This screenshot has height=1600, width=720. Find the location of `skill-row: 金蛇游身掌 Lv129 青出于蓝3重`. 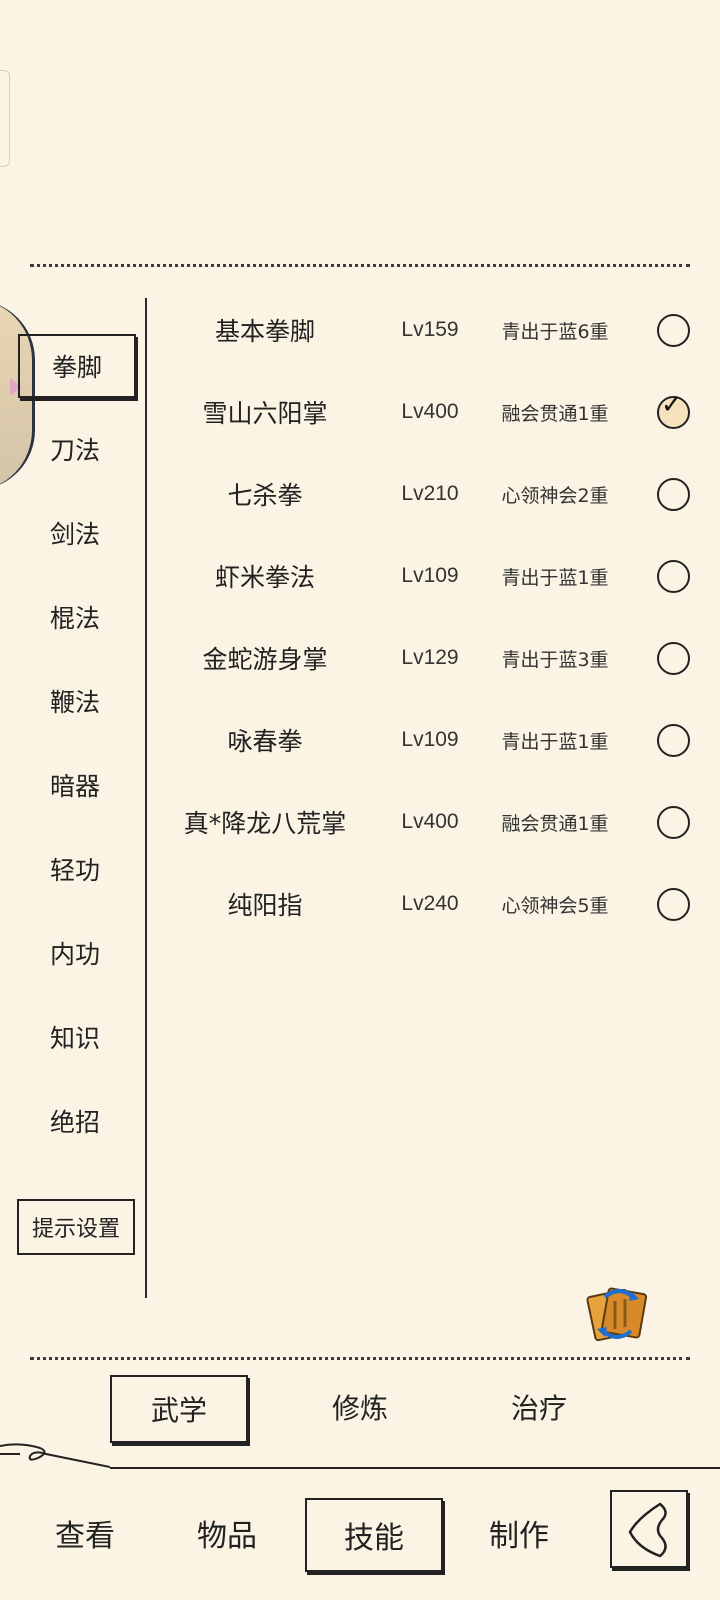

skill-row: 金蛇游身掌 Lv129 青出于蓝3重 is located at coordinates (430, 658).